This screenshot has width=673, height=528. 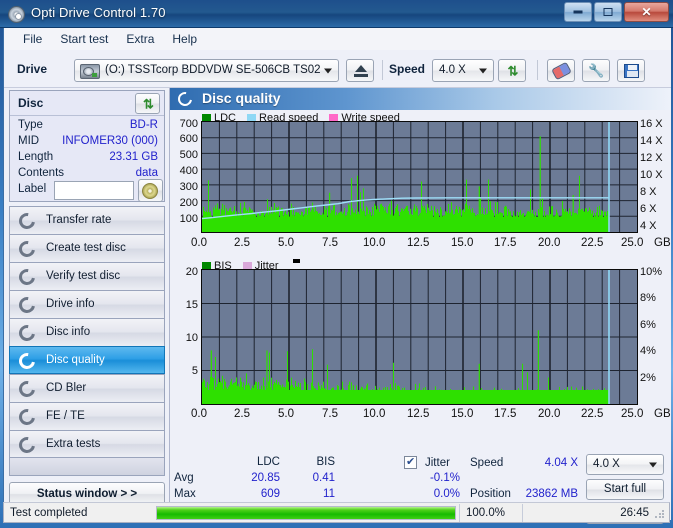 What do you see at coordinates (651, 272) in the screenshot?
I see `y-tick-right: 10%` at bounding box center [651, 272].